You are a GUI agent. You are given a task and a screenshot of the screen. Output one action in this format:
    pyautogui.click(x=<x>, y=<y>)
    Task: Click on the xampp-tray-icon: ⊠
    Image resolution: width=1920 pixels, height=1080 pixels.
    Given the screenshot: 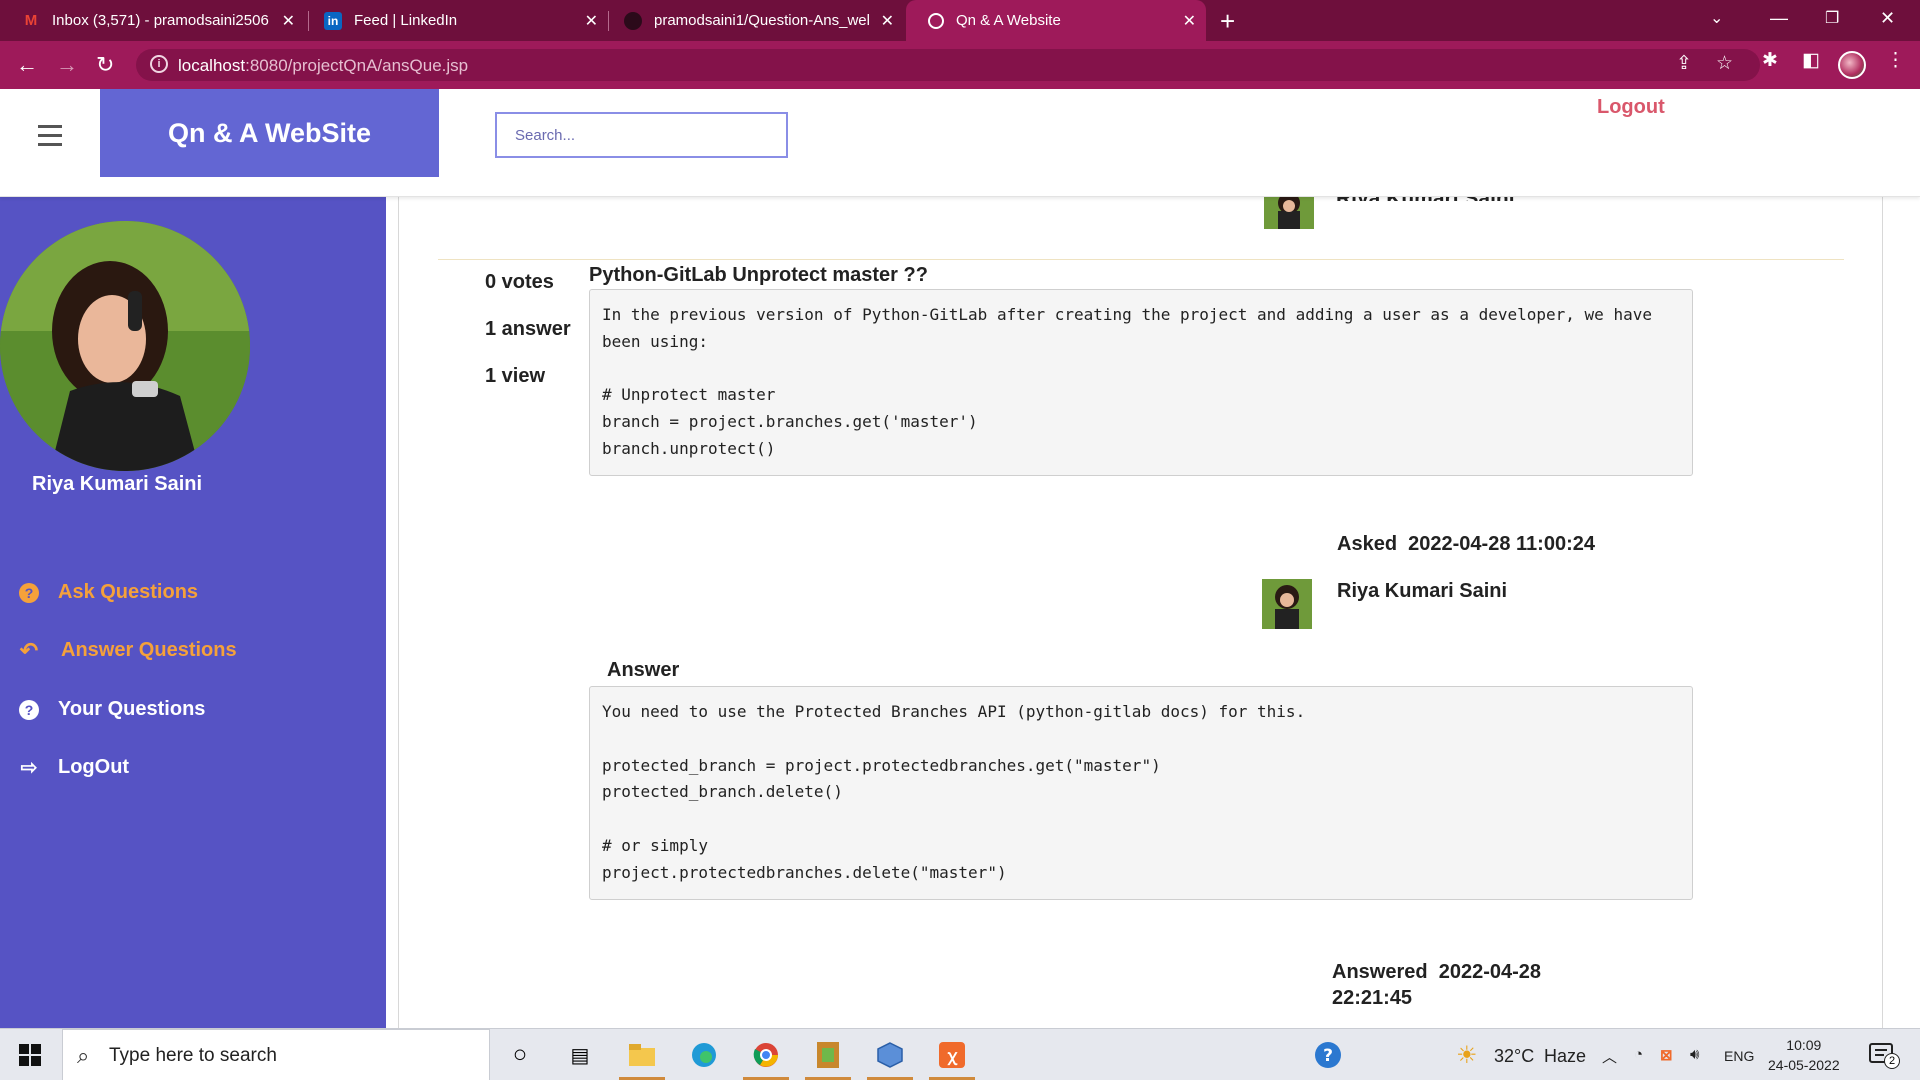 What is the action you would take?
    pyautogui.click(x=1666, y=1055)
    